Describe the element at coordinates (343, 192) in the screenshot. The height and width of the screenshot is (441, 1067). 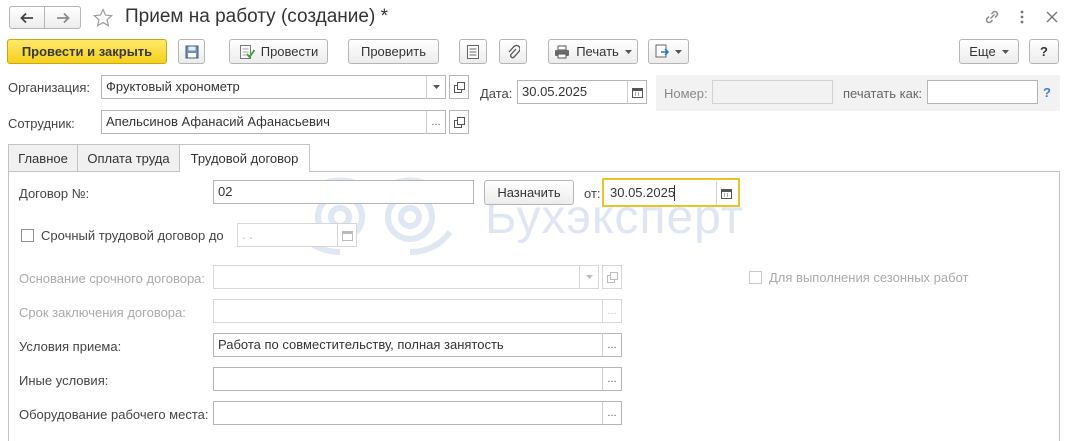
I see `contract-number-field: 02` at that location.